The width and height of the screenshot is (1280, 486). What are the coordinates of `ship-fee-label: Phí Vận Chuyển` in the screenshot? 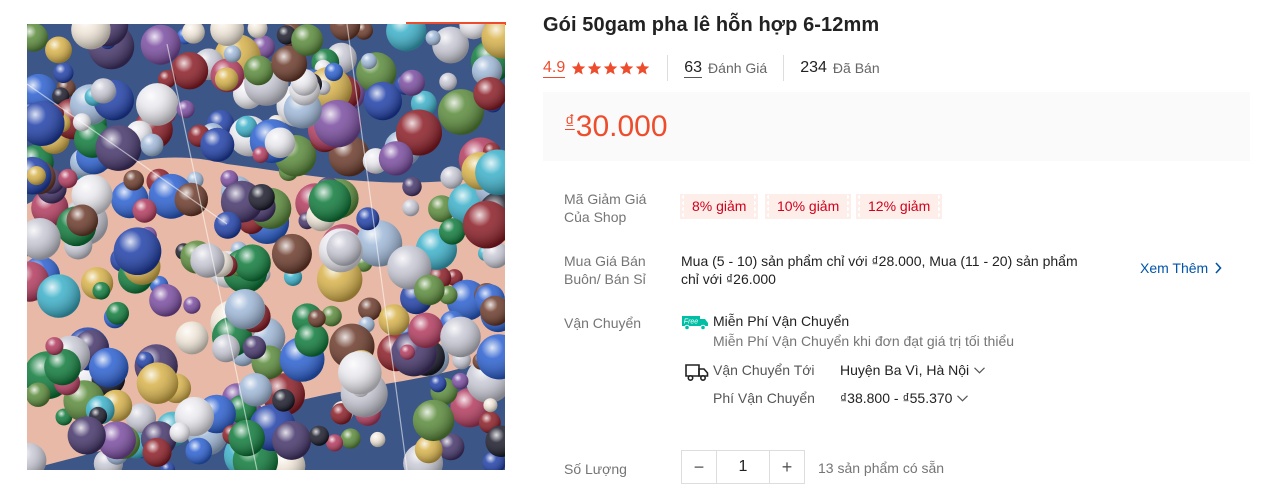 It's located at (764, 398).